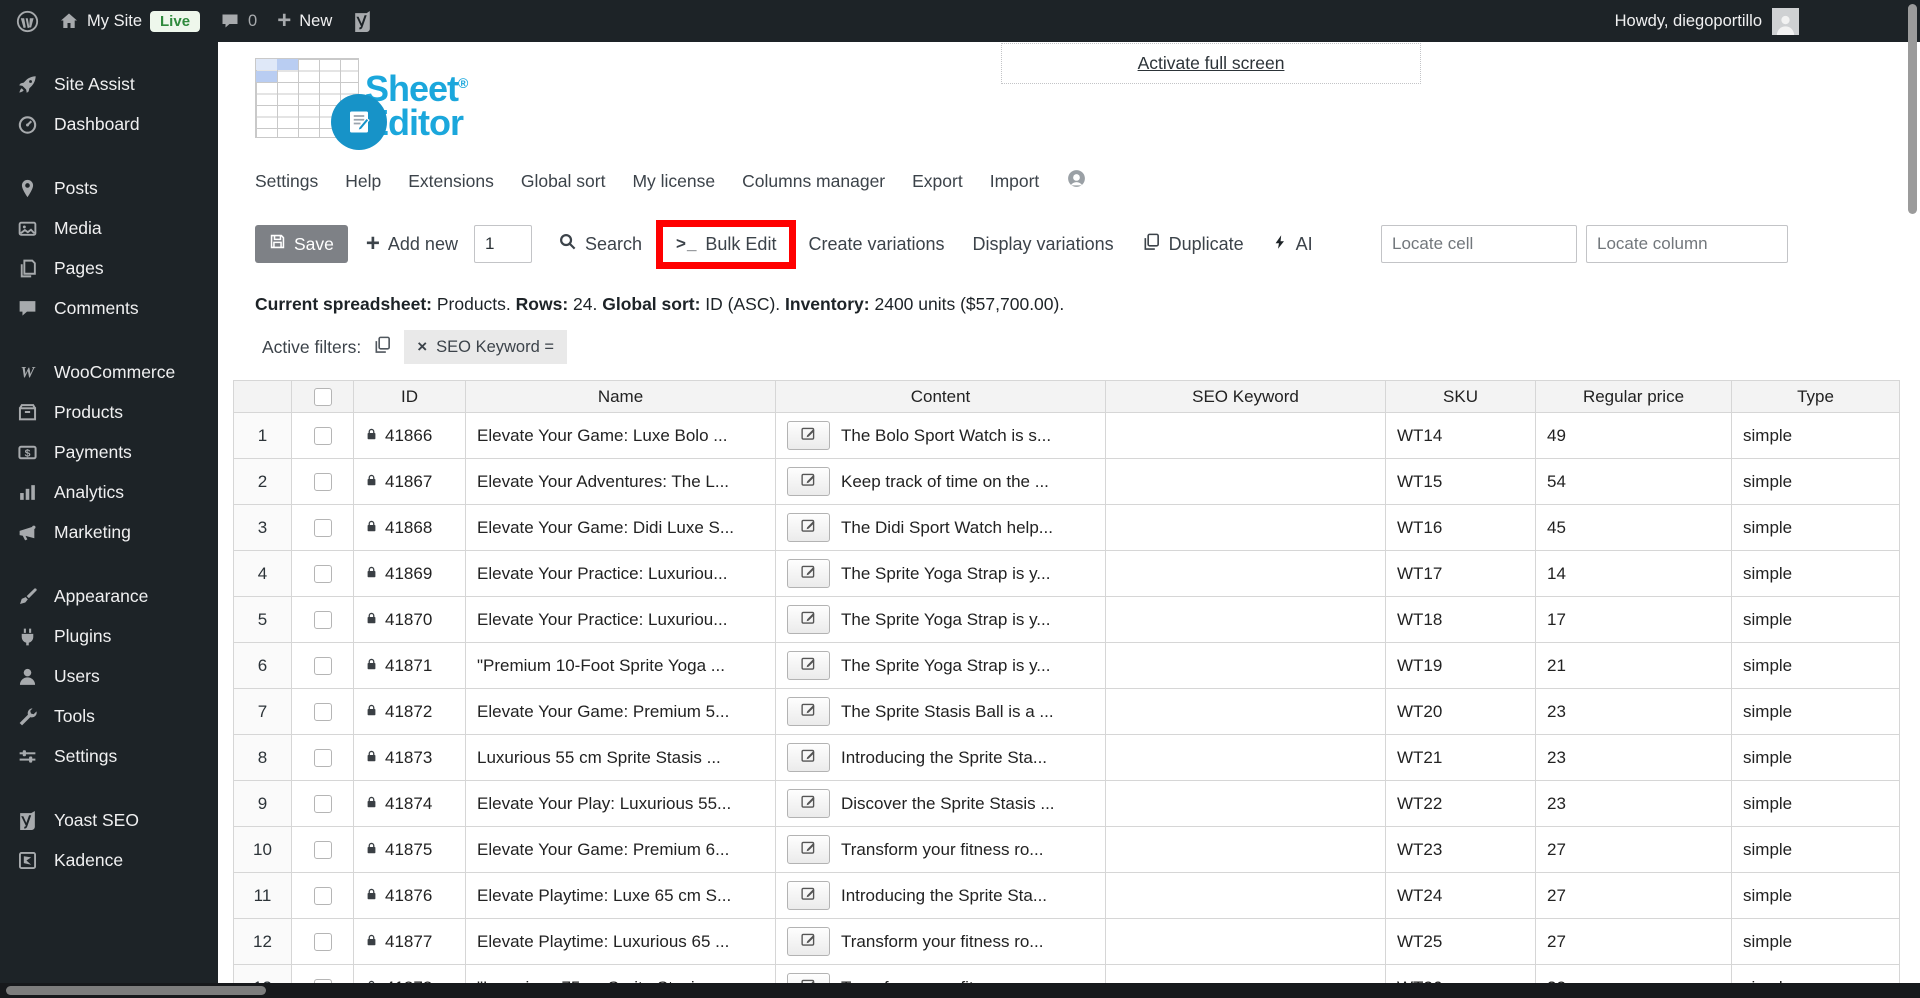  What do you see at coordinates (1043, 244) in the screenshot?
I see `display-variations-button: Display variations` at bounding box center [1043, 244].